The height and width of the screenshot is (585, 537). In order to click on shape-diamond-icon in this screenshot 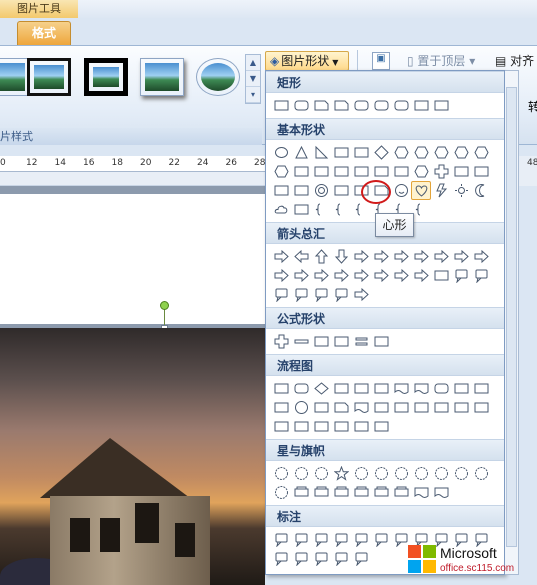, I will do `click(381, 152)`.